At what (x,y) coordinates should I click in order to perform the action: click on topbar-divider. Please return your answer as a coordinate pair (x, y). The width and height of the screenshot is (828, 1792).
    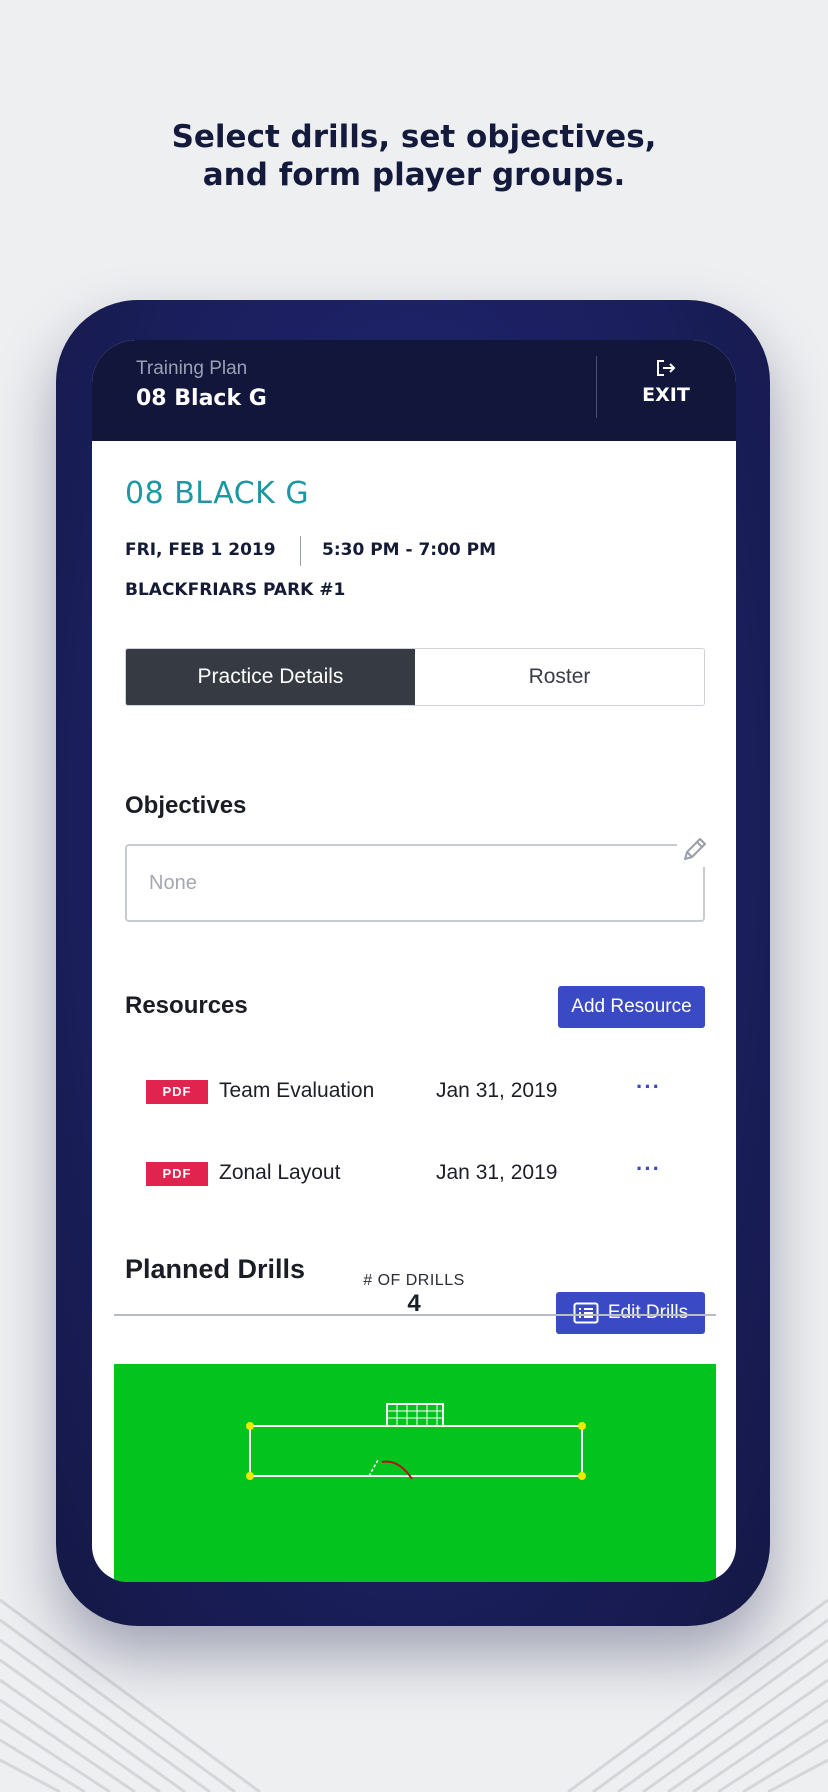
    Looking at the image, I should click on (596, 387).